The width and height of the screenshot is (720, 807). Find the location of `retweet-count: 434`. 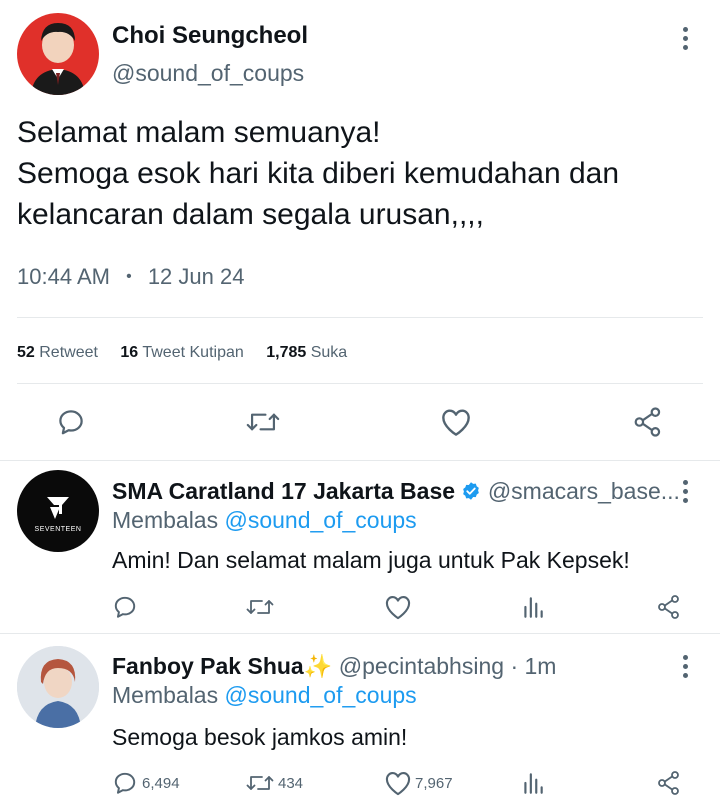

retweet-count: 434 is located at coordinates (291, 783).